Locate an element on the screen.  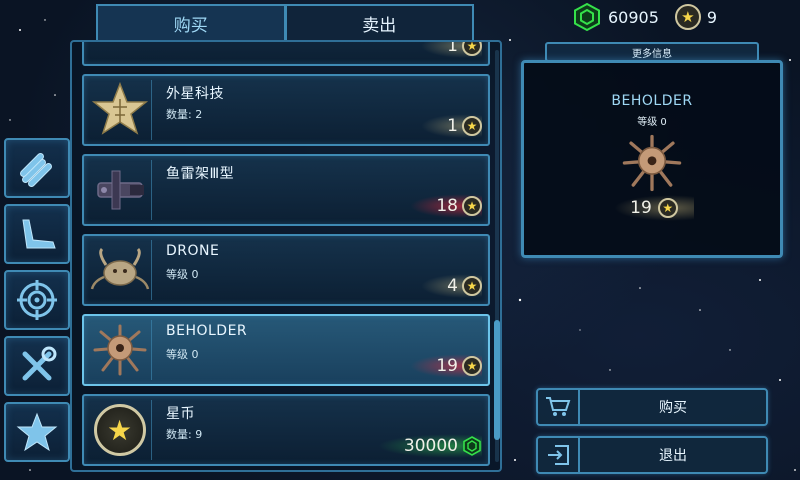
tools-icon is located at coordinates (39, 363).